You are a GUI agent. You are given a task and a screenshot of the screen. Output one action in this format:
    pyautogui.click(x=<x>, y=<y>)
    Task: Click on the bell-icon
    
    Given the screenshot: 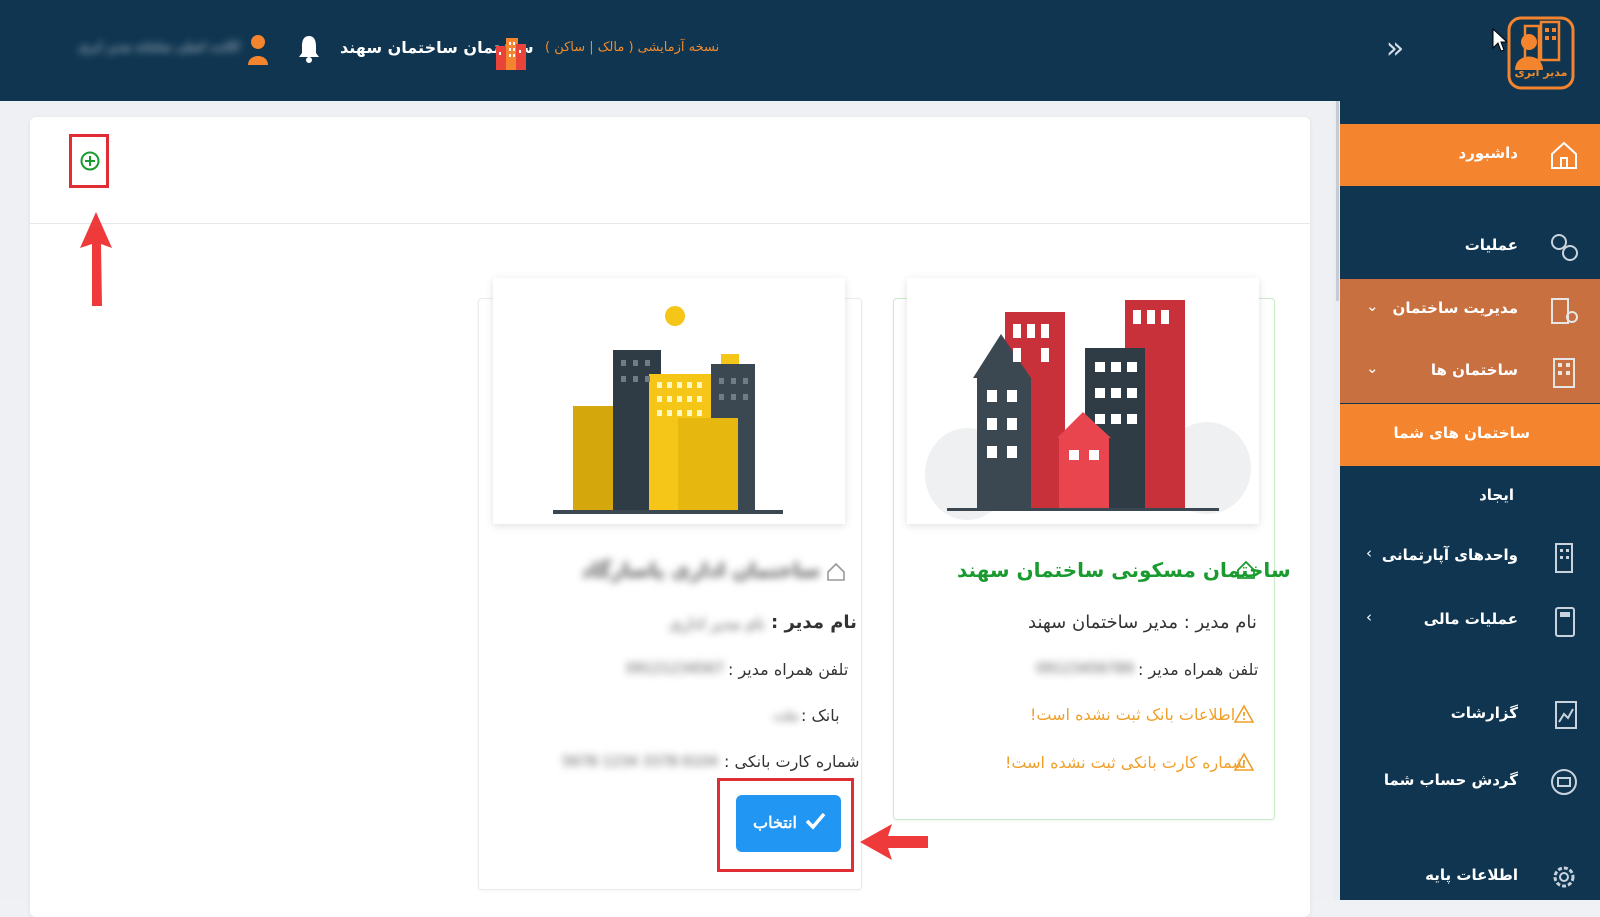 What is the action you would take?
    pyautogui.click(x=309, y=48)
    